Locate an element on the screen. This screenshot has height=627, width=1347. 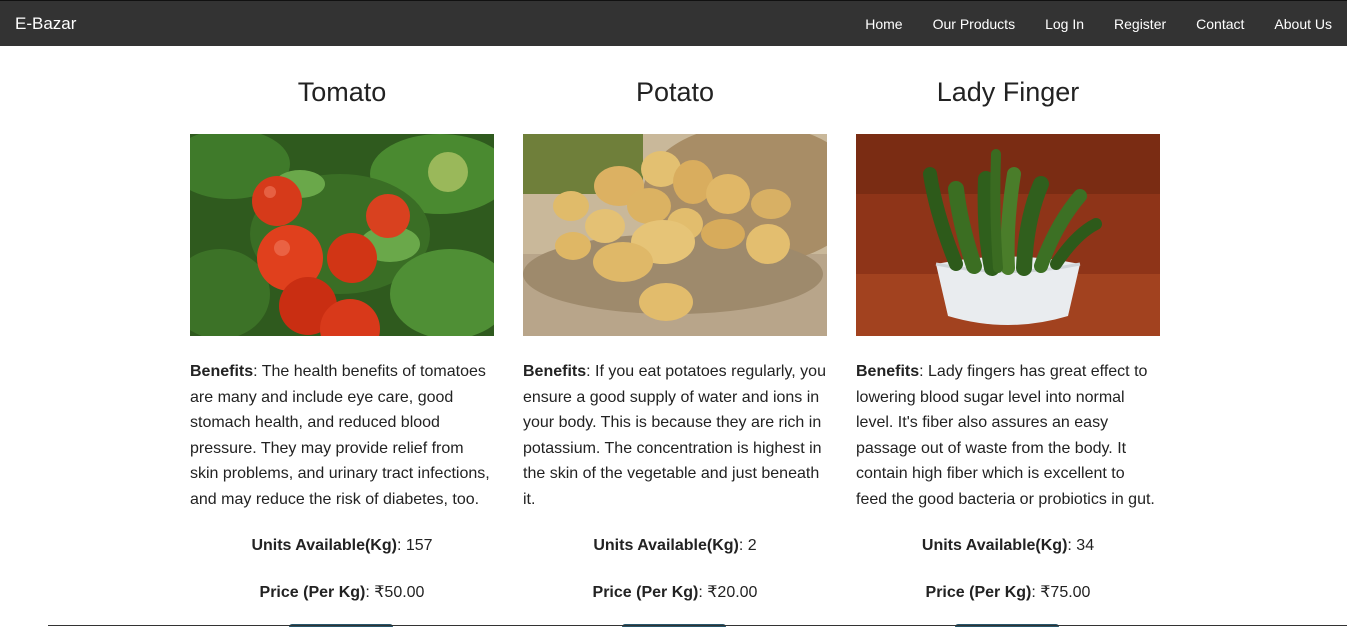
units-value: : 157 is located at coordinates (414, 545).